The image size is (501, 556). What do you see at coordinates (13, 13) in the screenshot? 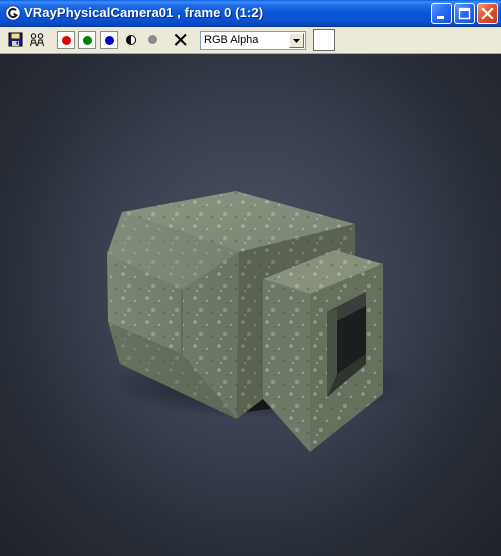
I see `app-logo-icon` at bounding box center [13, 13].